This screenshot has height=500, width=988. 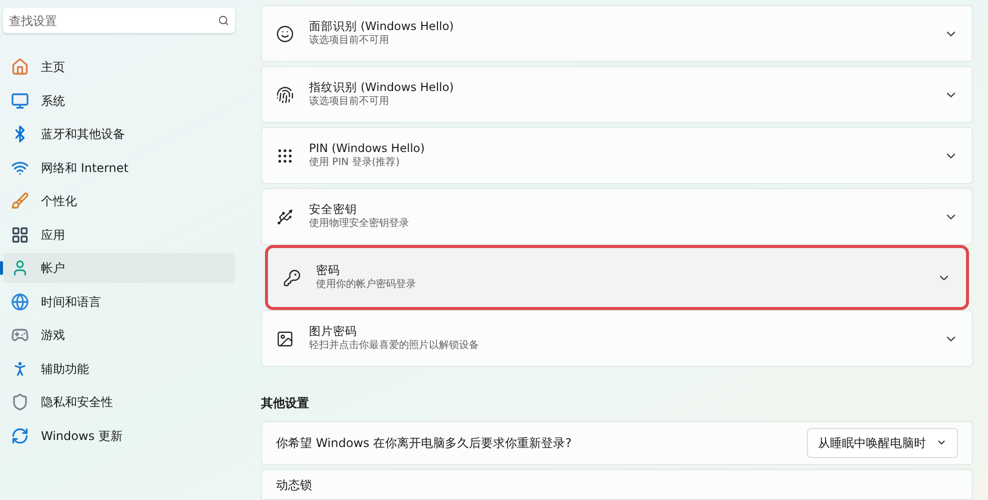 What do you see at coordinates (119, 101) in the screenshot?
I see `sidebar-item: 系统` at bounding box center [119, 101].